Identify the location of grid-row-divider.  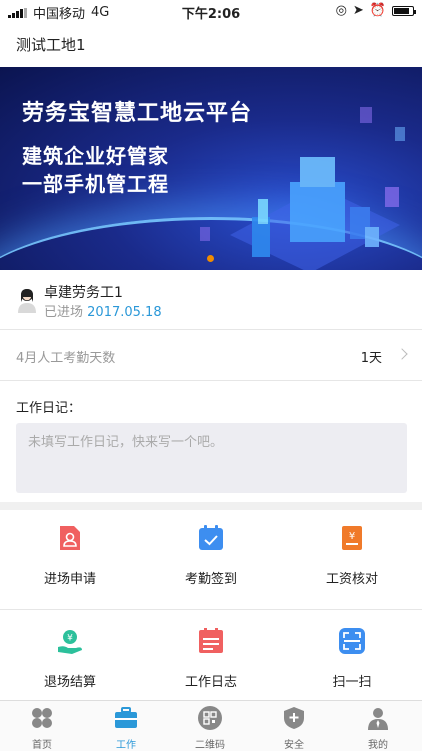
(211, 609).